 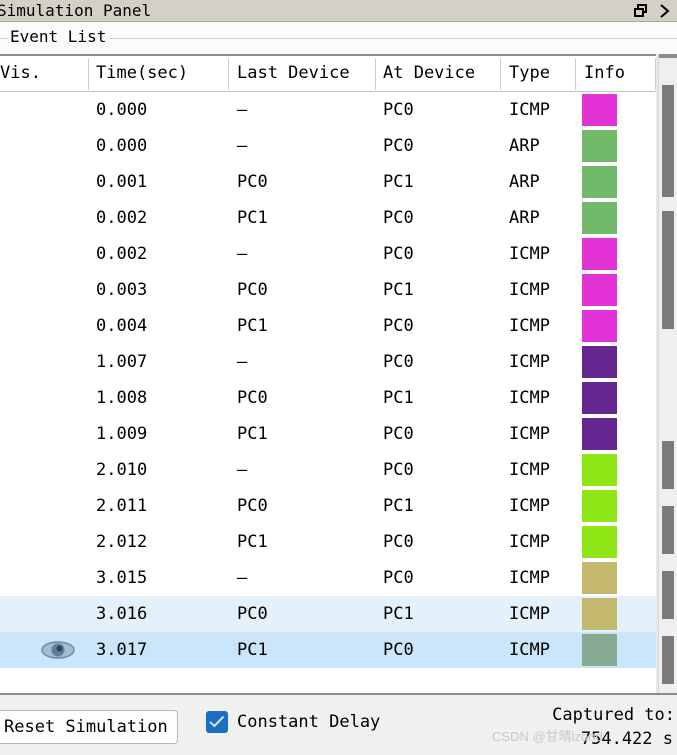 What do you see at coordinates (626, 739) in the screenshot?
I see `captured-to-value: 754.422 s` at bounding box center [626, 739].